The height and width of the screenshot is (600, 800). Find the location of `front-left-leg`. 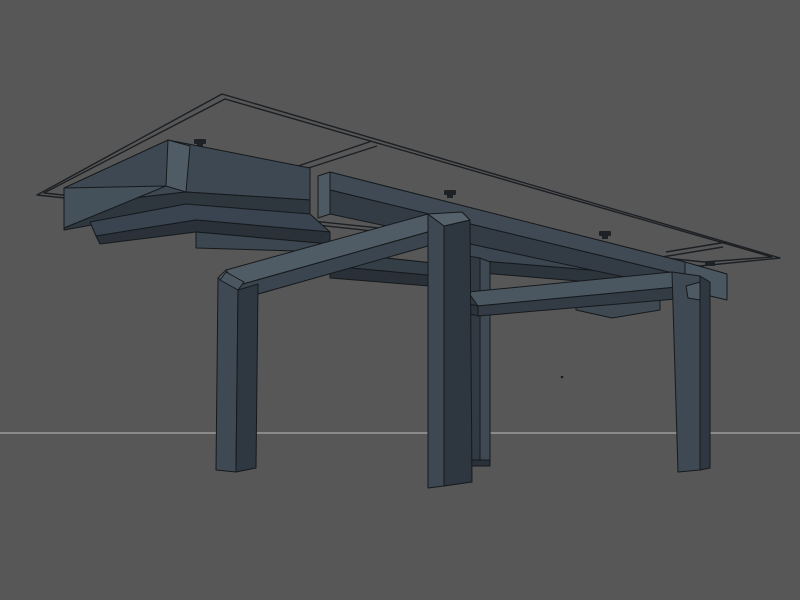

front-left-leg is located at coordinates (237, 372).